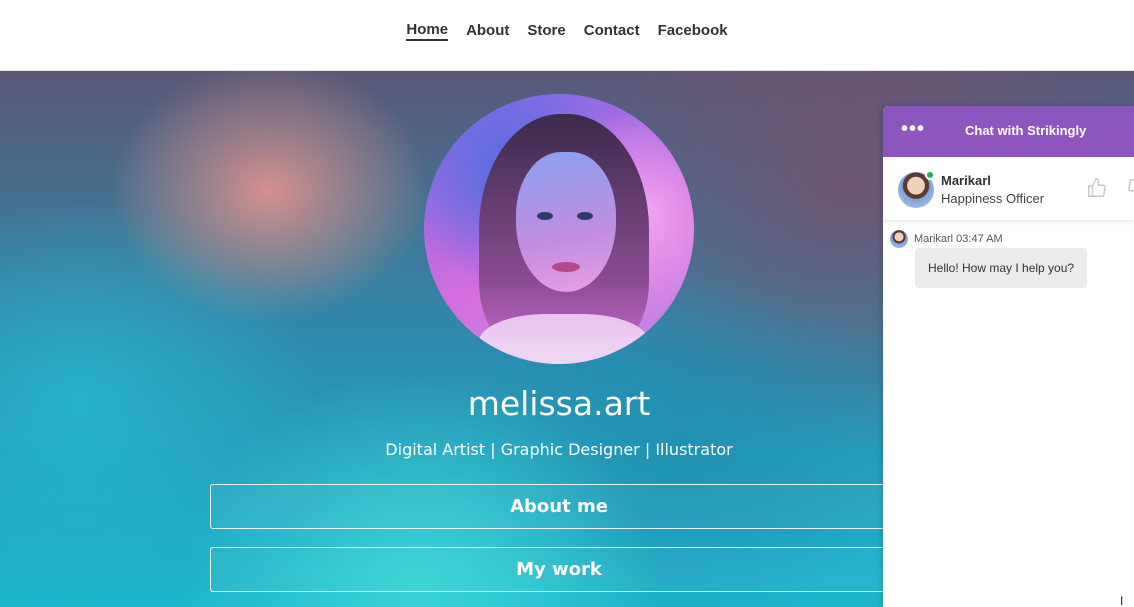 The height and width of the screenshot is (607, 1134). I want to click on thumbs-up-icon, so click(1097, 188).